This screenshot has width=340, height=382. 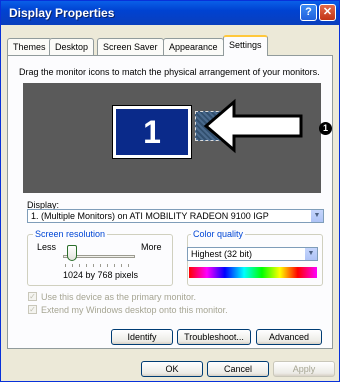 What do you see at coordinates (245, 45) in the screenshot?
I see `tab-settings: Settings` at bounding box center [245, 45].